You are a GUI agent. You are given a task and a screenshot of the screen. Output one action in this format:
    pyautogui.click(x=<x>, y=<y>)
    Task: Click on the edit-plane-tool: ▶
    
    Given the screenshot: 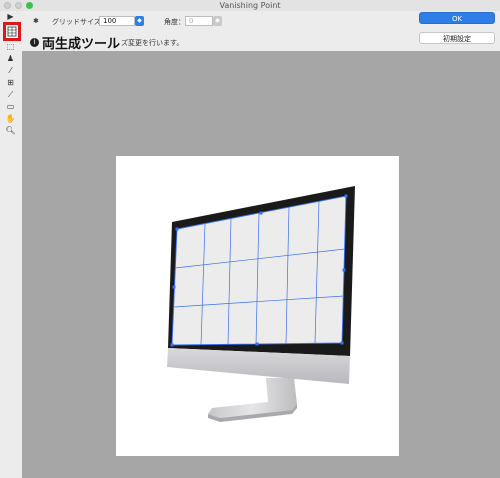 What is the action you would take?
    pyautogui.click(x=10, y=16)
    